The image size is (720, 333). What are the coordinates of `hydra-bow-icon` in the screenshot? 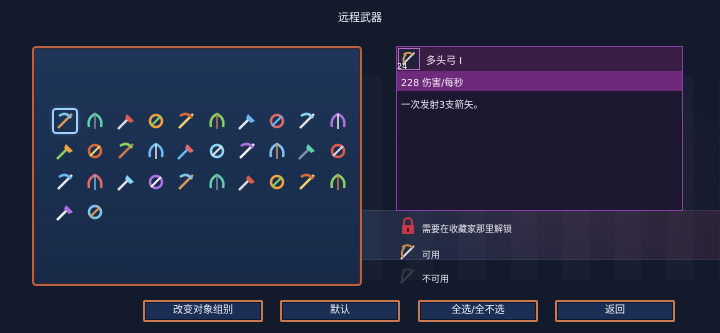 It's located at (95, 121).